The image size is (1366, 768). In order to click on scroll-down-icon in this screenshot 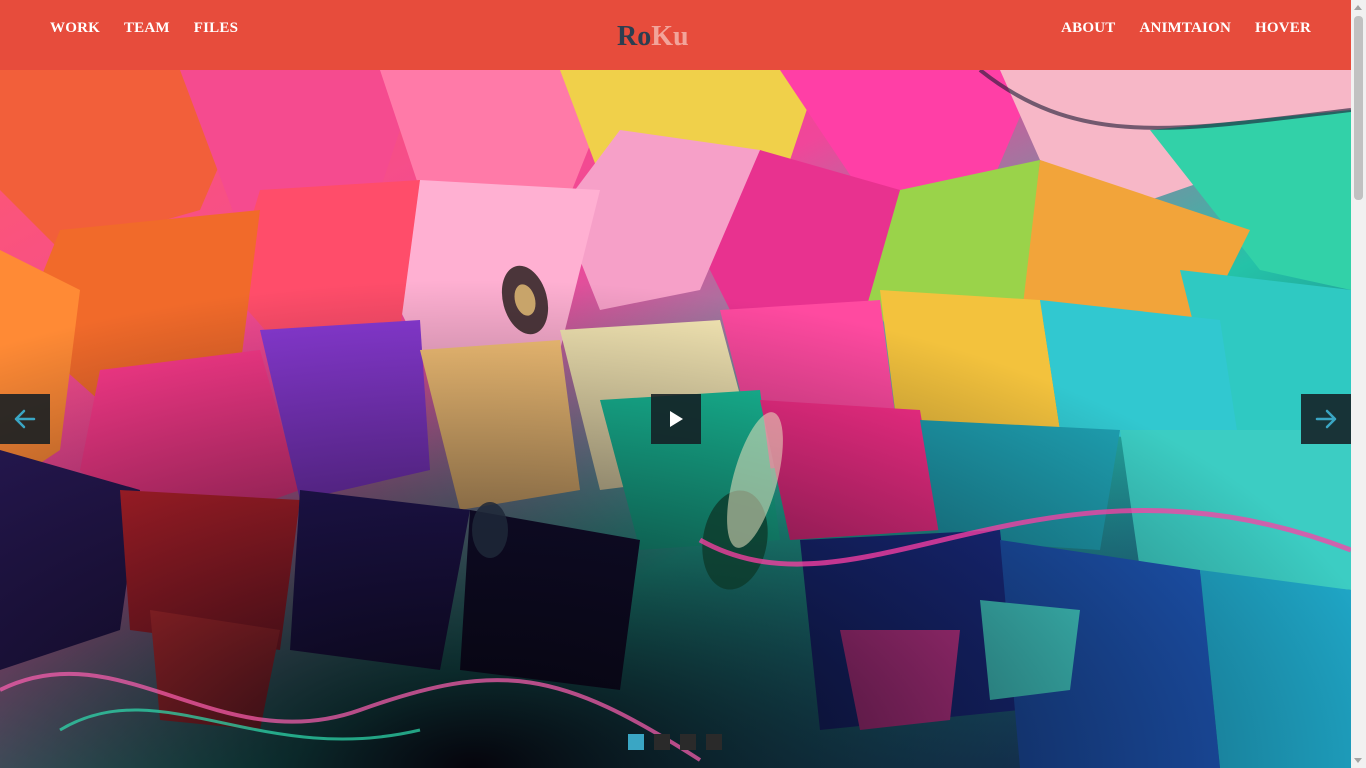, I will do `click(1358, 760)`.